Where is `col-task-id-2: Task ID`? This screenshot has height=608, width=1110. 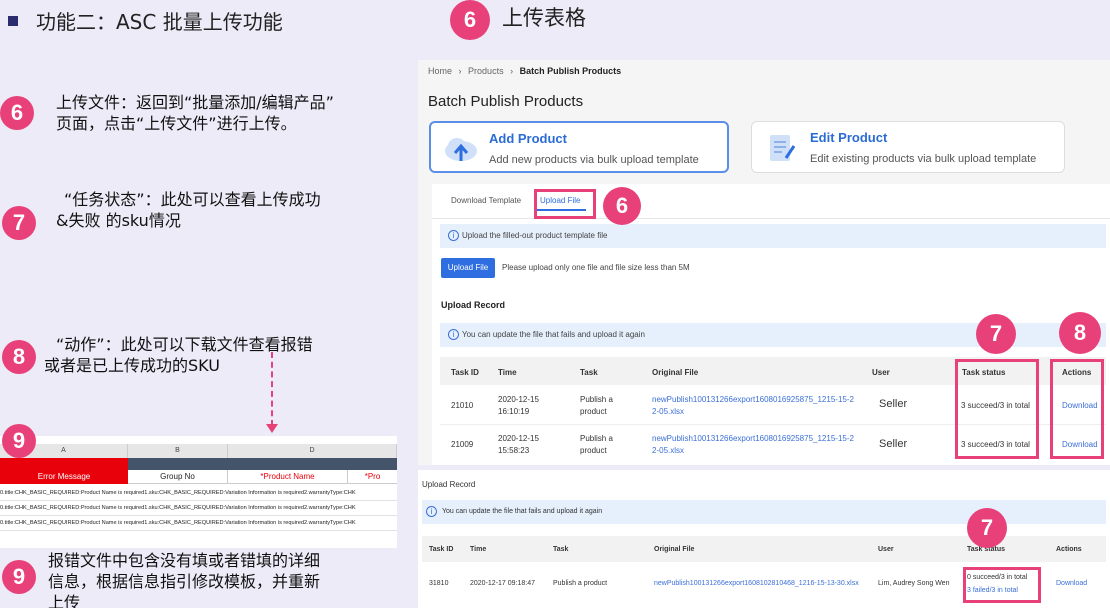 col-task-id-2: Task ID is located at coordinates (441, 549).